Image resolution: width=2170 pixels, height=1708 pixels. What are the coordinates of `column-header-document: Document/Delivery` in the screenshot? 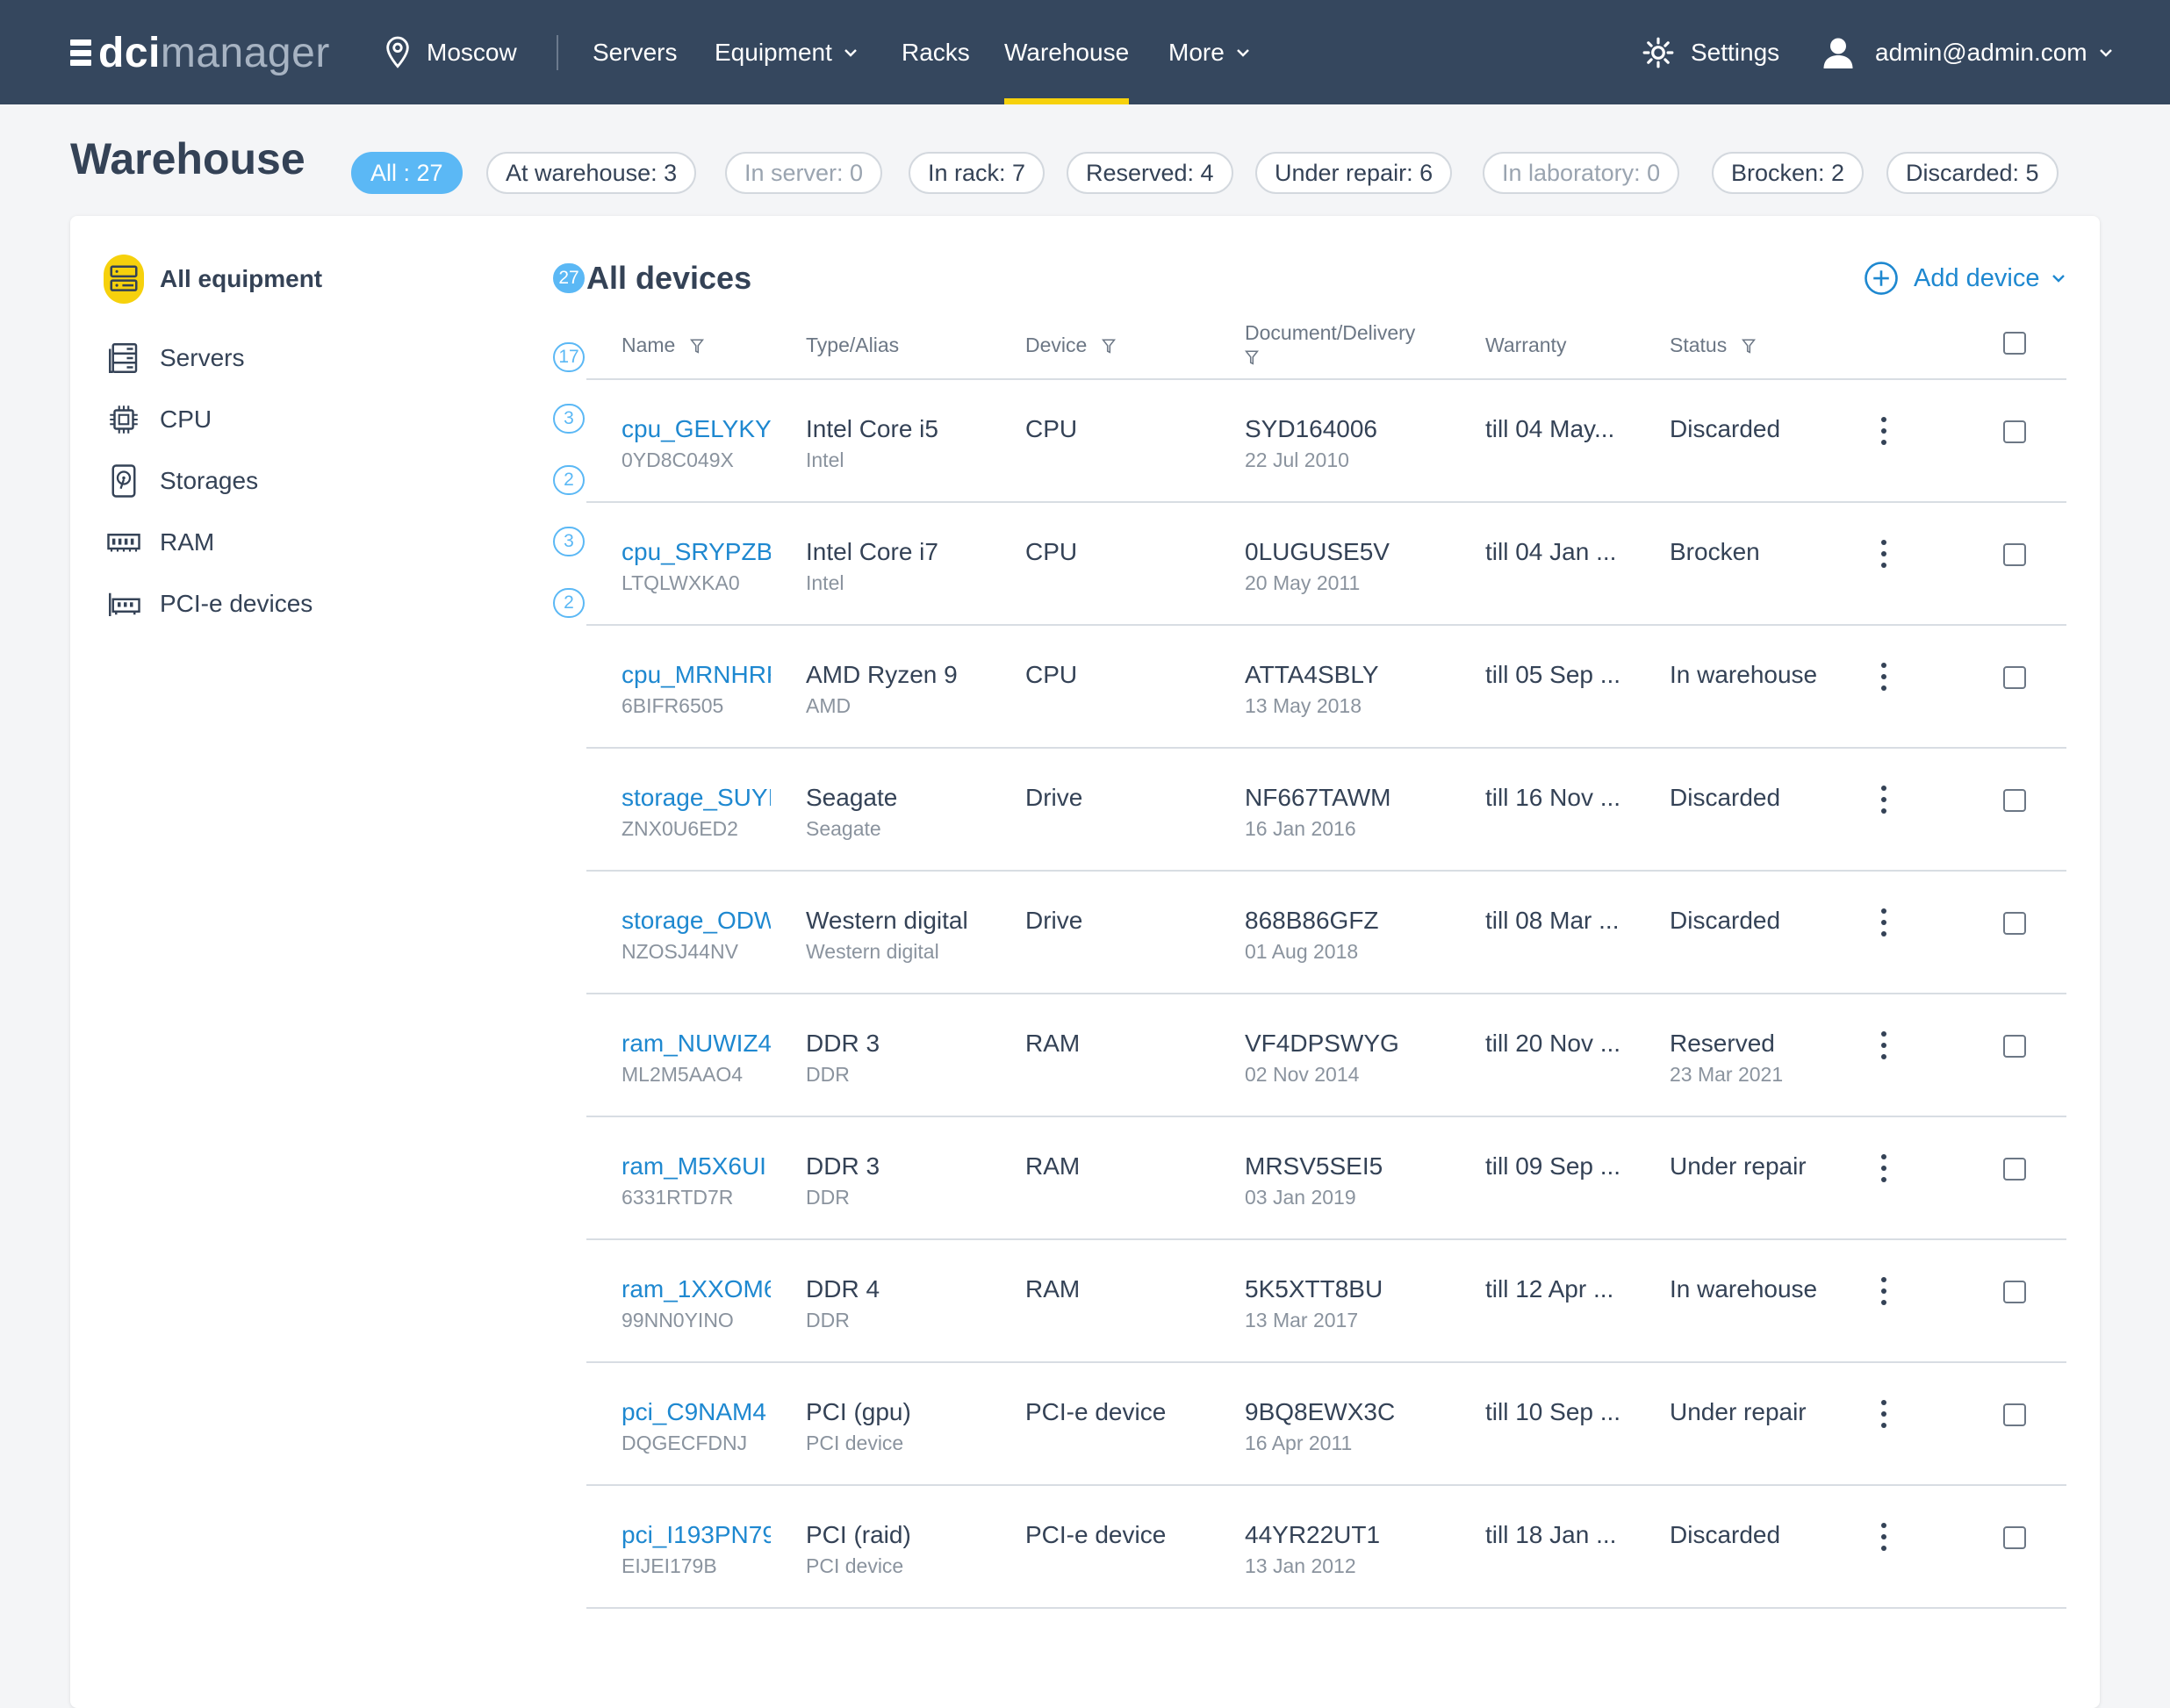 It's located at (1329, 345).